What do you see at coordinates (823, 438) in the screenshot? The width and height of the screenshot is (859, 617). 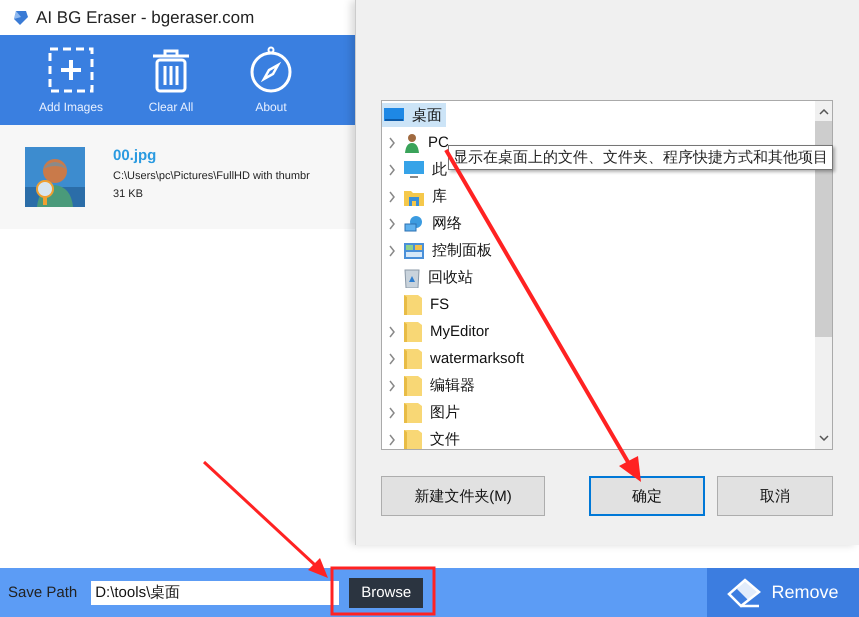 I see `scroll-down-icon` at bounding box center [823, 438].